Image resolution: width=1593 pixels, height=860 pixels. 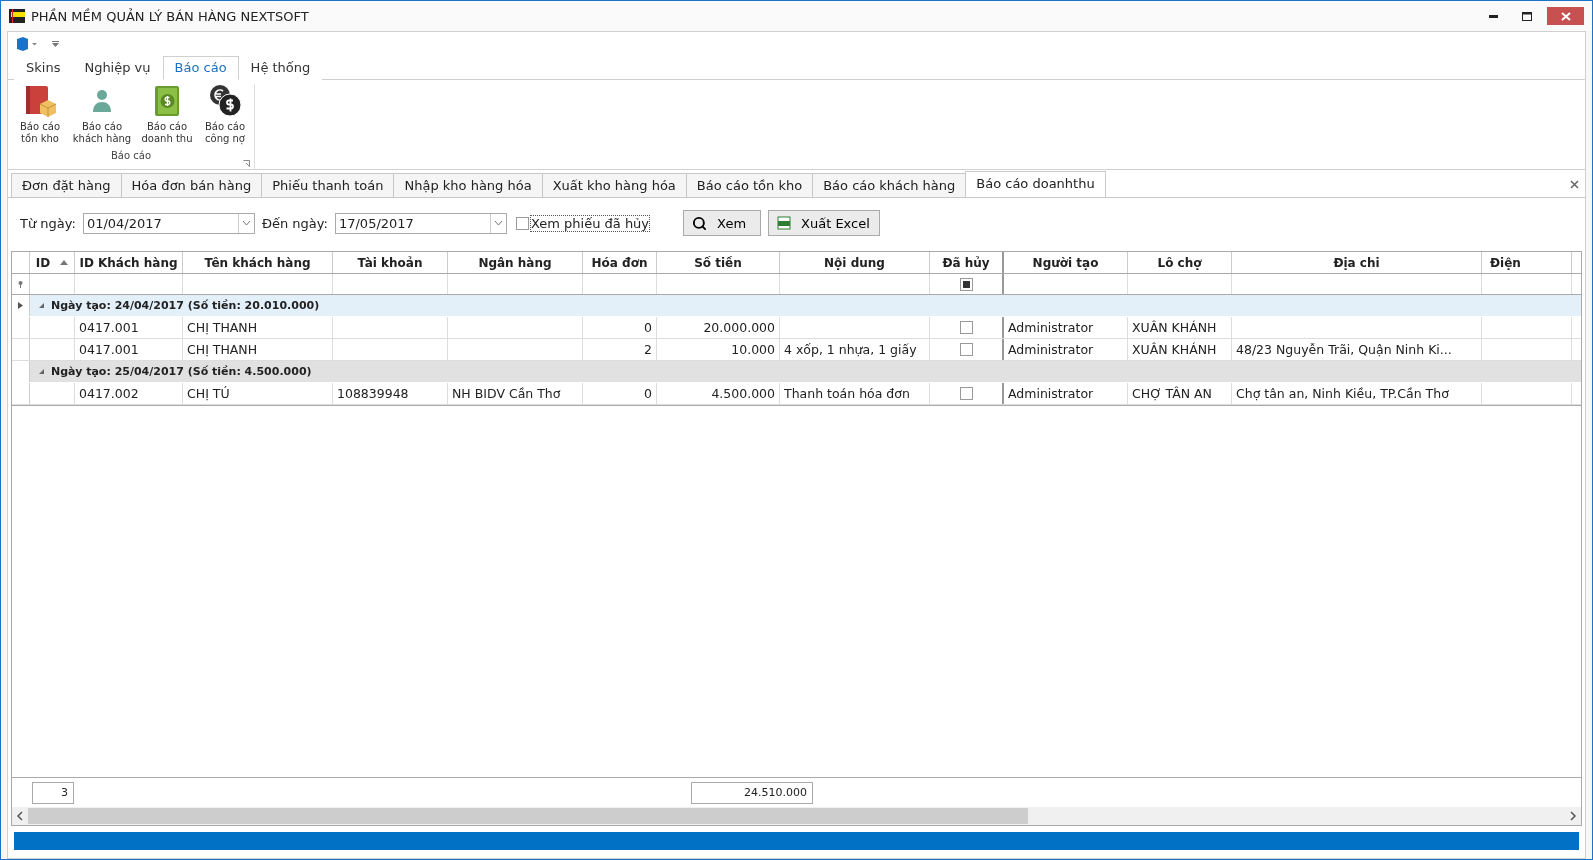 I want to click on column-header: Tài khoản, so click(x=390, y=262).